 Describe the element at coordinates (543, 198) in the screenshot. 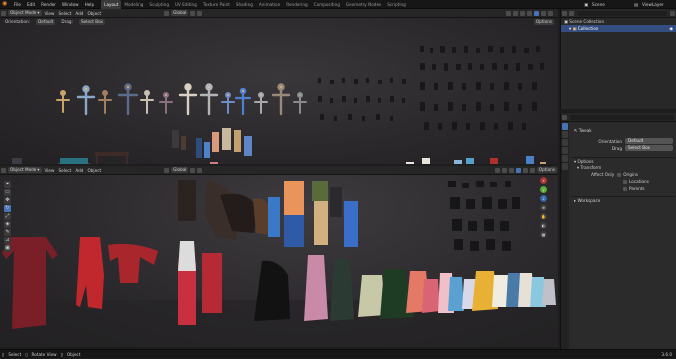

I see `axis-z-gizmo-icon: z` at that location.